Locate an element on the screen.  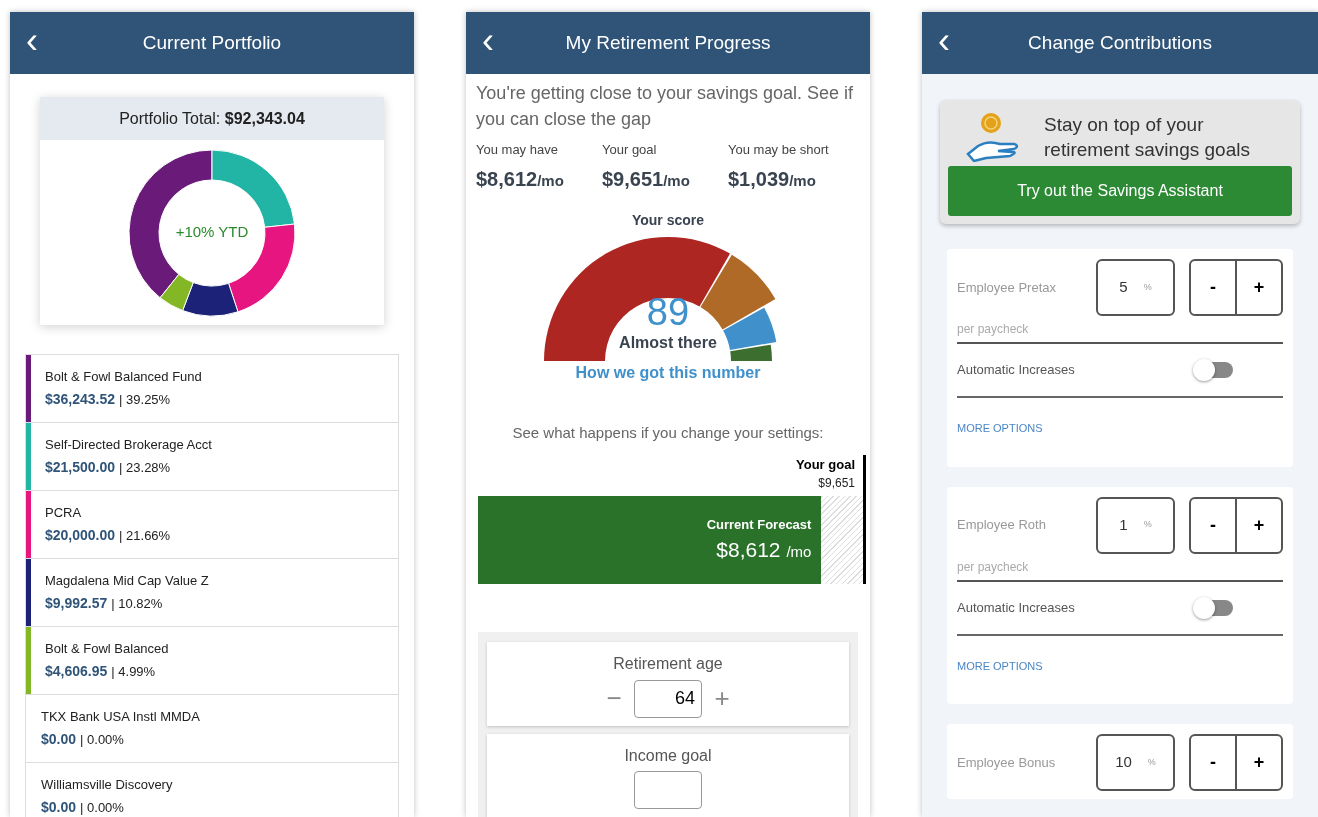
percent-value: 10 is located at coordinates (1123, 762).